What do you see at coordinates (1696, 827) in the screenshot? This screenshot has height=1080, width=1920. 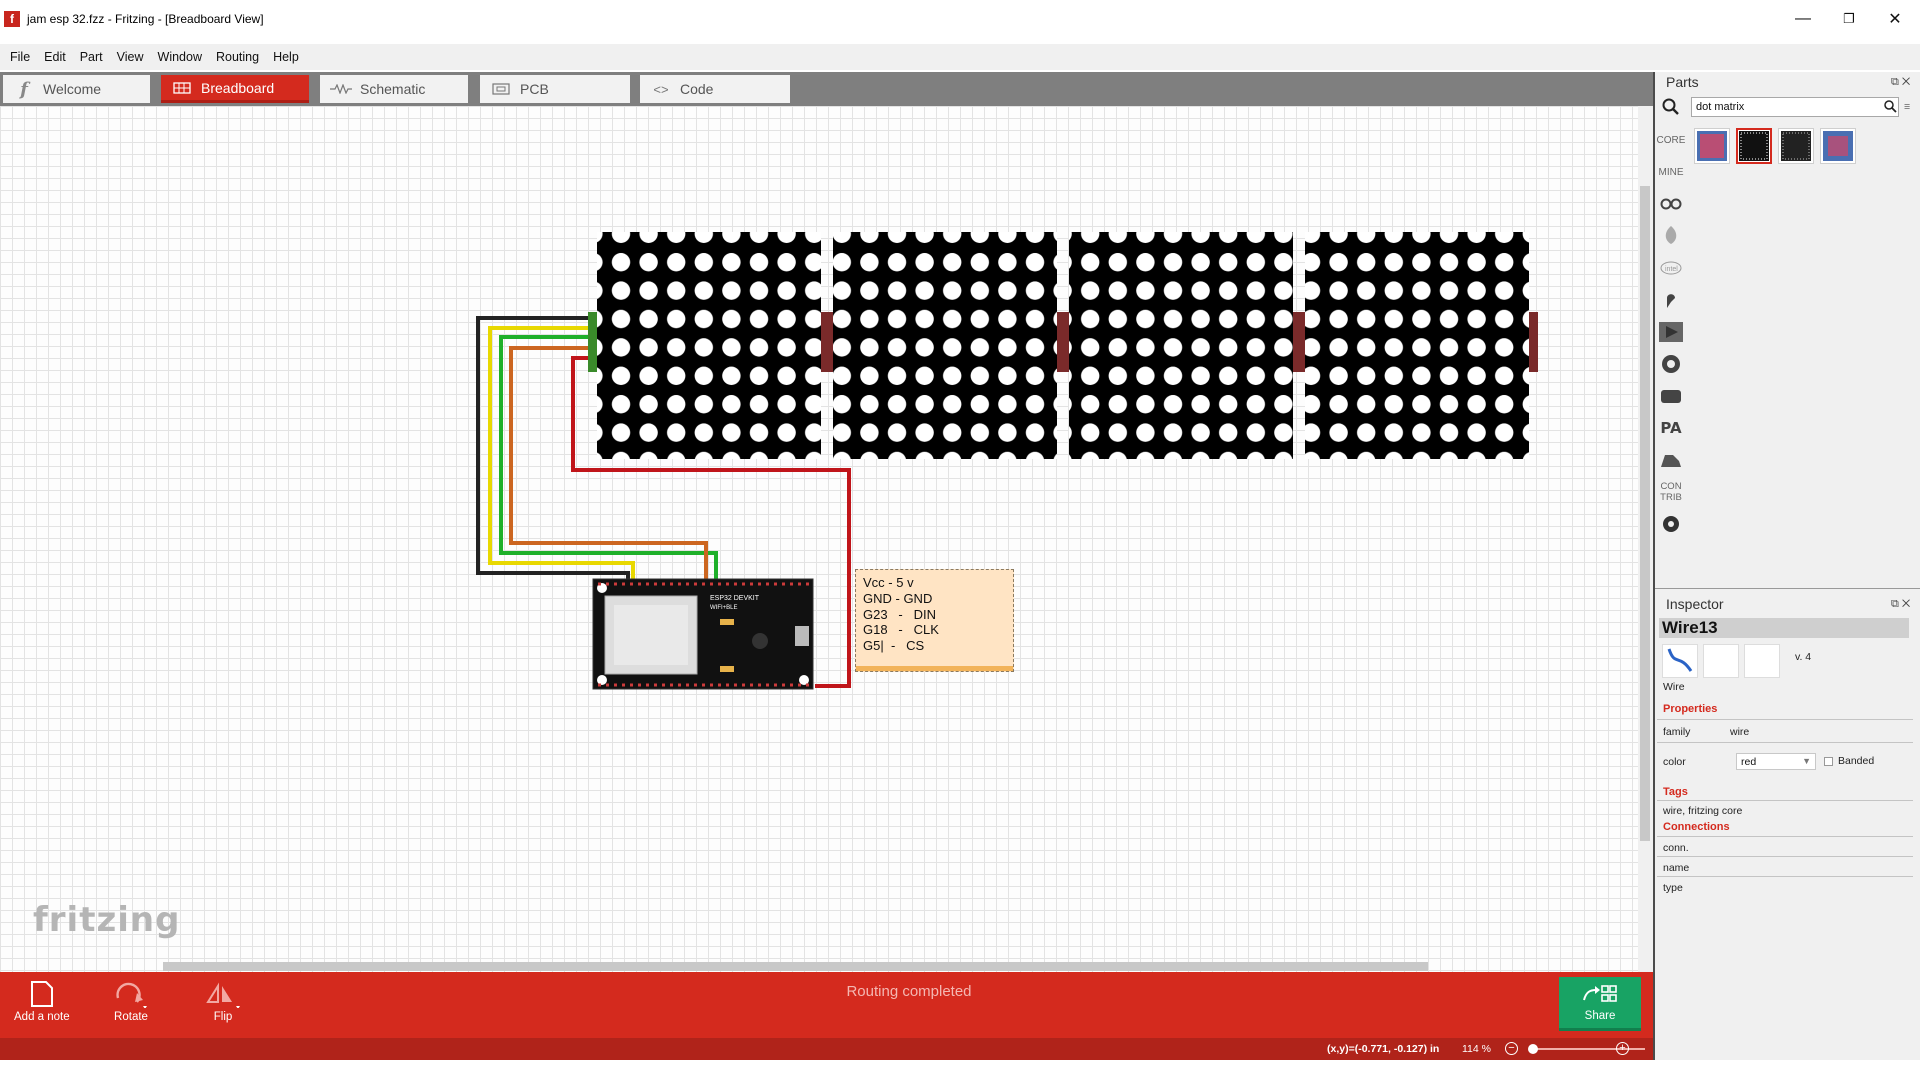 I see `connections-header: Connections` at bounding box center [1696, 827].